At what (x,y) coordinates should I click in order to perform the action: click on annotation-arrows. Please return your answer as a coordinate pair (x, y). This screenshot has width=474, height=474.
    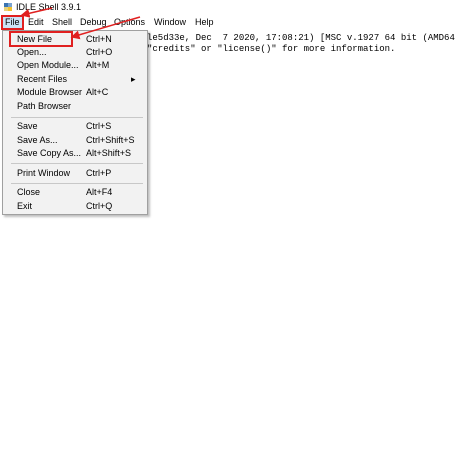
    Looking at the image, I should click on (80, 23).